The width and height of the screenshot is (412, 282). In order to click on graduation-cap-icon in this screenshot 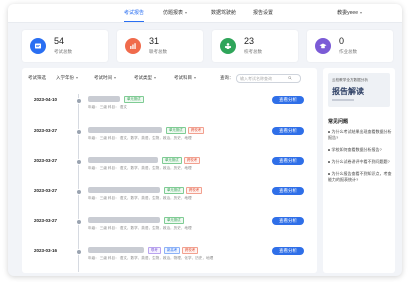, I will do `click(323, 46)`.